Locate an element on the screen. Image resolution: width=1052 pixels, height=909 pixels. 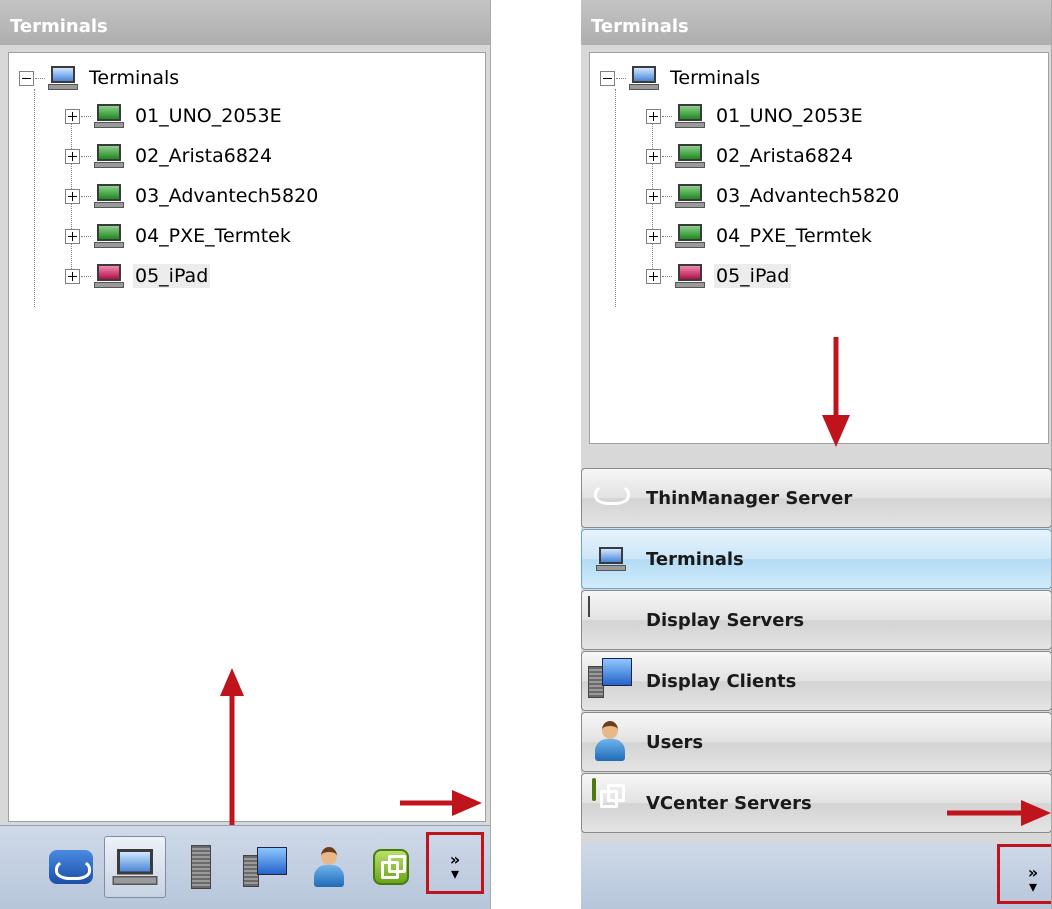
nav-thinmanager-server: ThinManager Server is located at coordinates (816, 498).